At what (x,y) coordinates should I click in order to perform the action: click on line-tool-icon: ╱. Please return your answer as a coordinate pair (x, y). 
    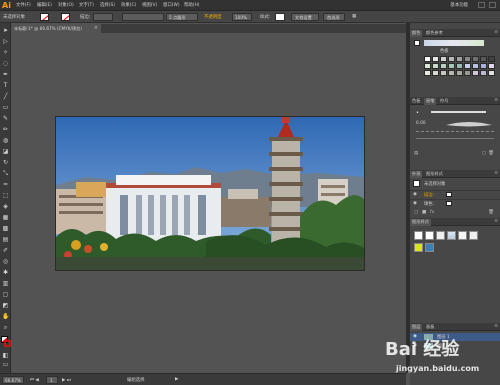
    Looking at the image, I should click on (5, 96).